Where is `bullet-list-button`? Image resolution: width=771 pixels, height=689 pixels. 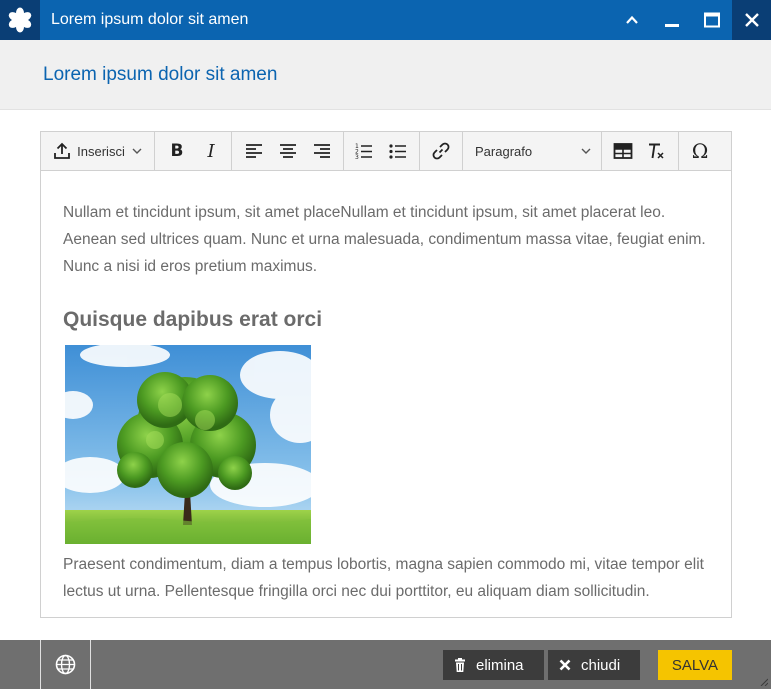
bullet-list-button is located at coordinates (398, 151).